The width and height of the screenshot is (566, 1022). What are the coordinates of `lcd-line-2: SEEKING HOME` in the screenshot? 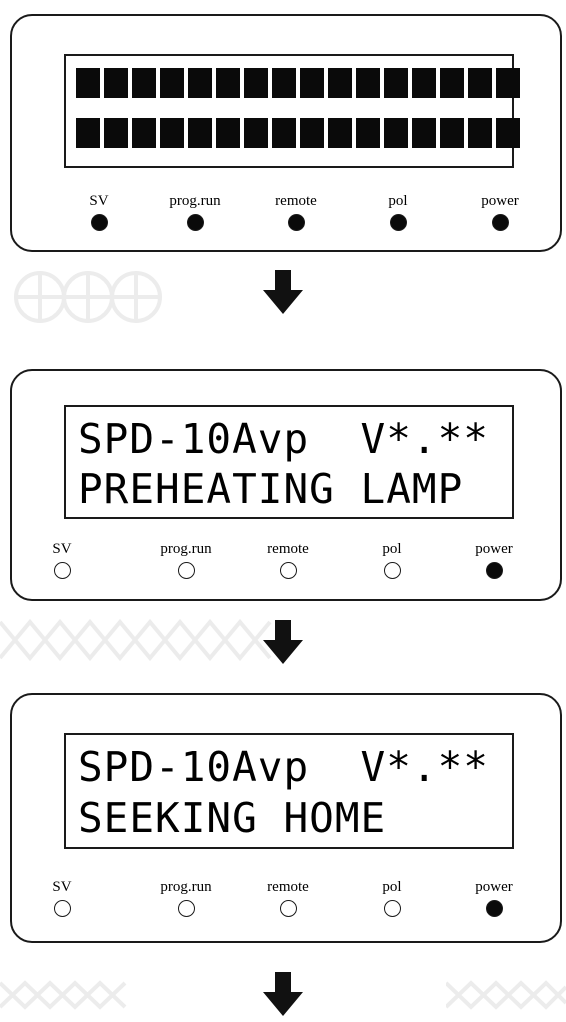 It's located at (232, 818).